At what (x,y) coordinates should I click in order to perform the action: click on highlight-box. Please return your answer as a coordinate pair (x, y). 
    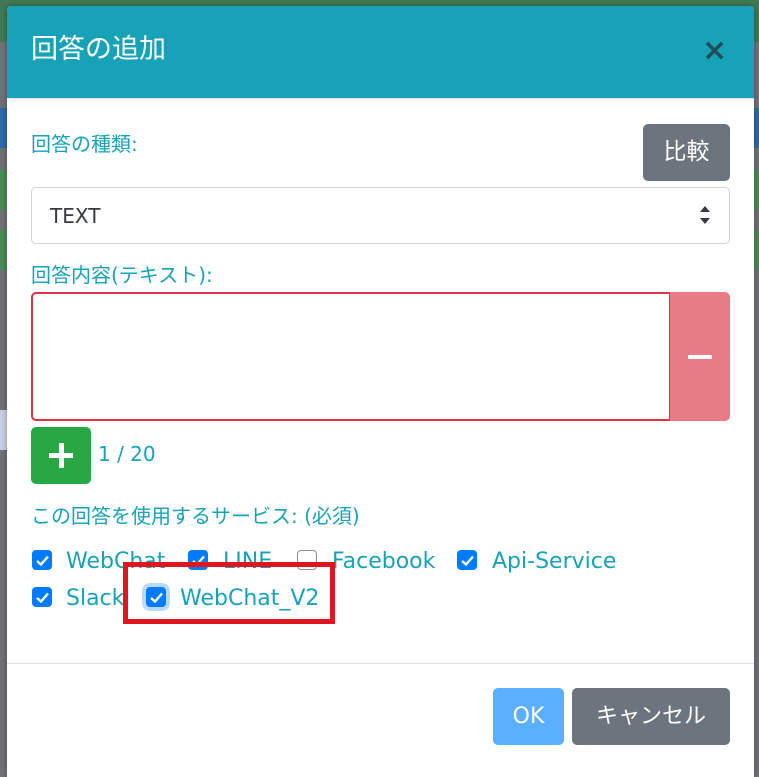
    Looking at the image, I should click on (229, 593).